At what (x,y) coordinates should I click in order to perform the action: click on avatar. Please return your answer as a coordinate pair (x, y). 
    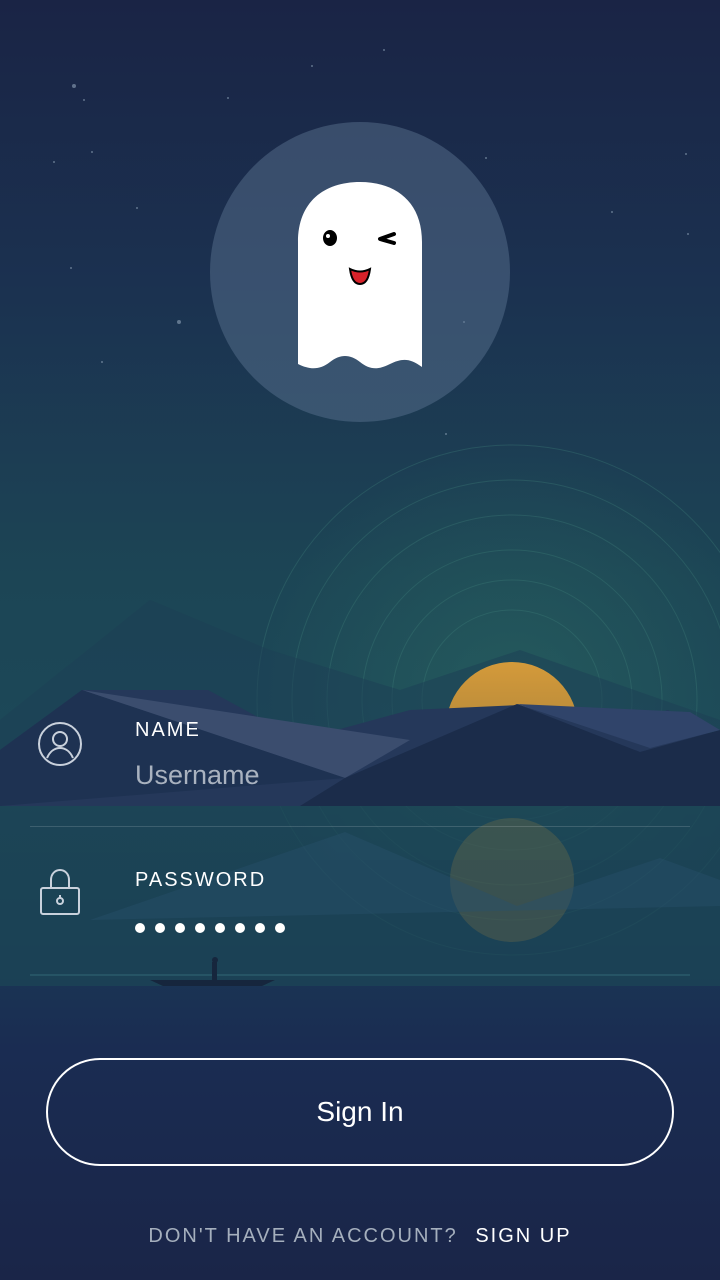
    Looking at the image, I should click on (360, 272).